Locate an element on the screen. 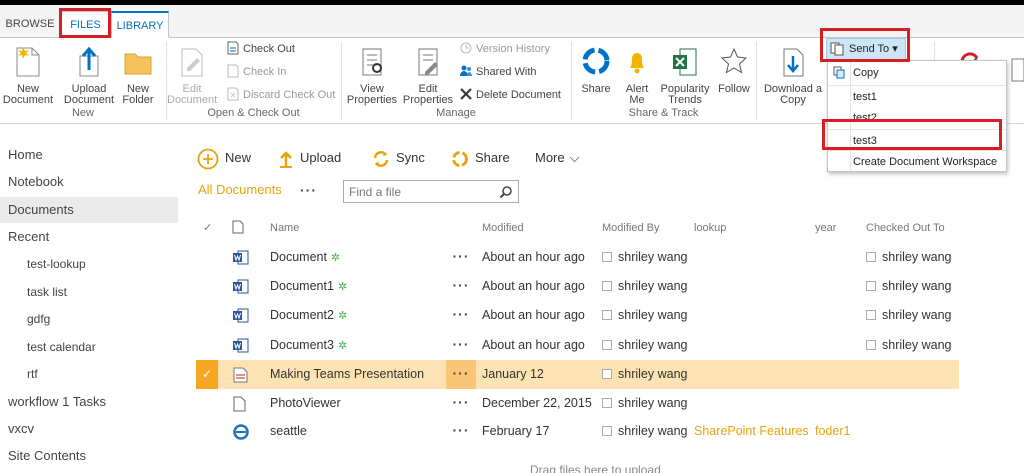  alert-me-button: Alert Me is located at coordinates (637, 76).